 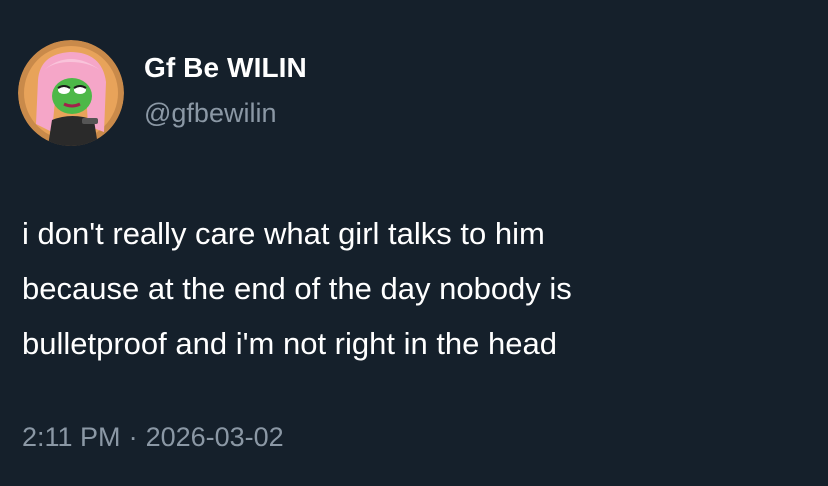 What do you see at coordinates (210, 113) in the screenshot?
I see `username-handle: @gfbewilin` at bounding box center [210, 113].